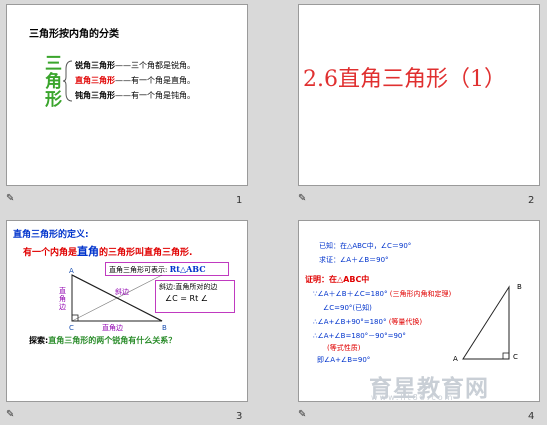 The width and height of the screenshot is (547, 425). What do you see at coordinates (67, 81) in the screenshot?
I see `brace-icon` at bounding box center [67, 81].